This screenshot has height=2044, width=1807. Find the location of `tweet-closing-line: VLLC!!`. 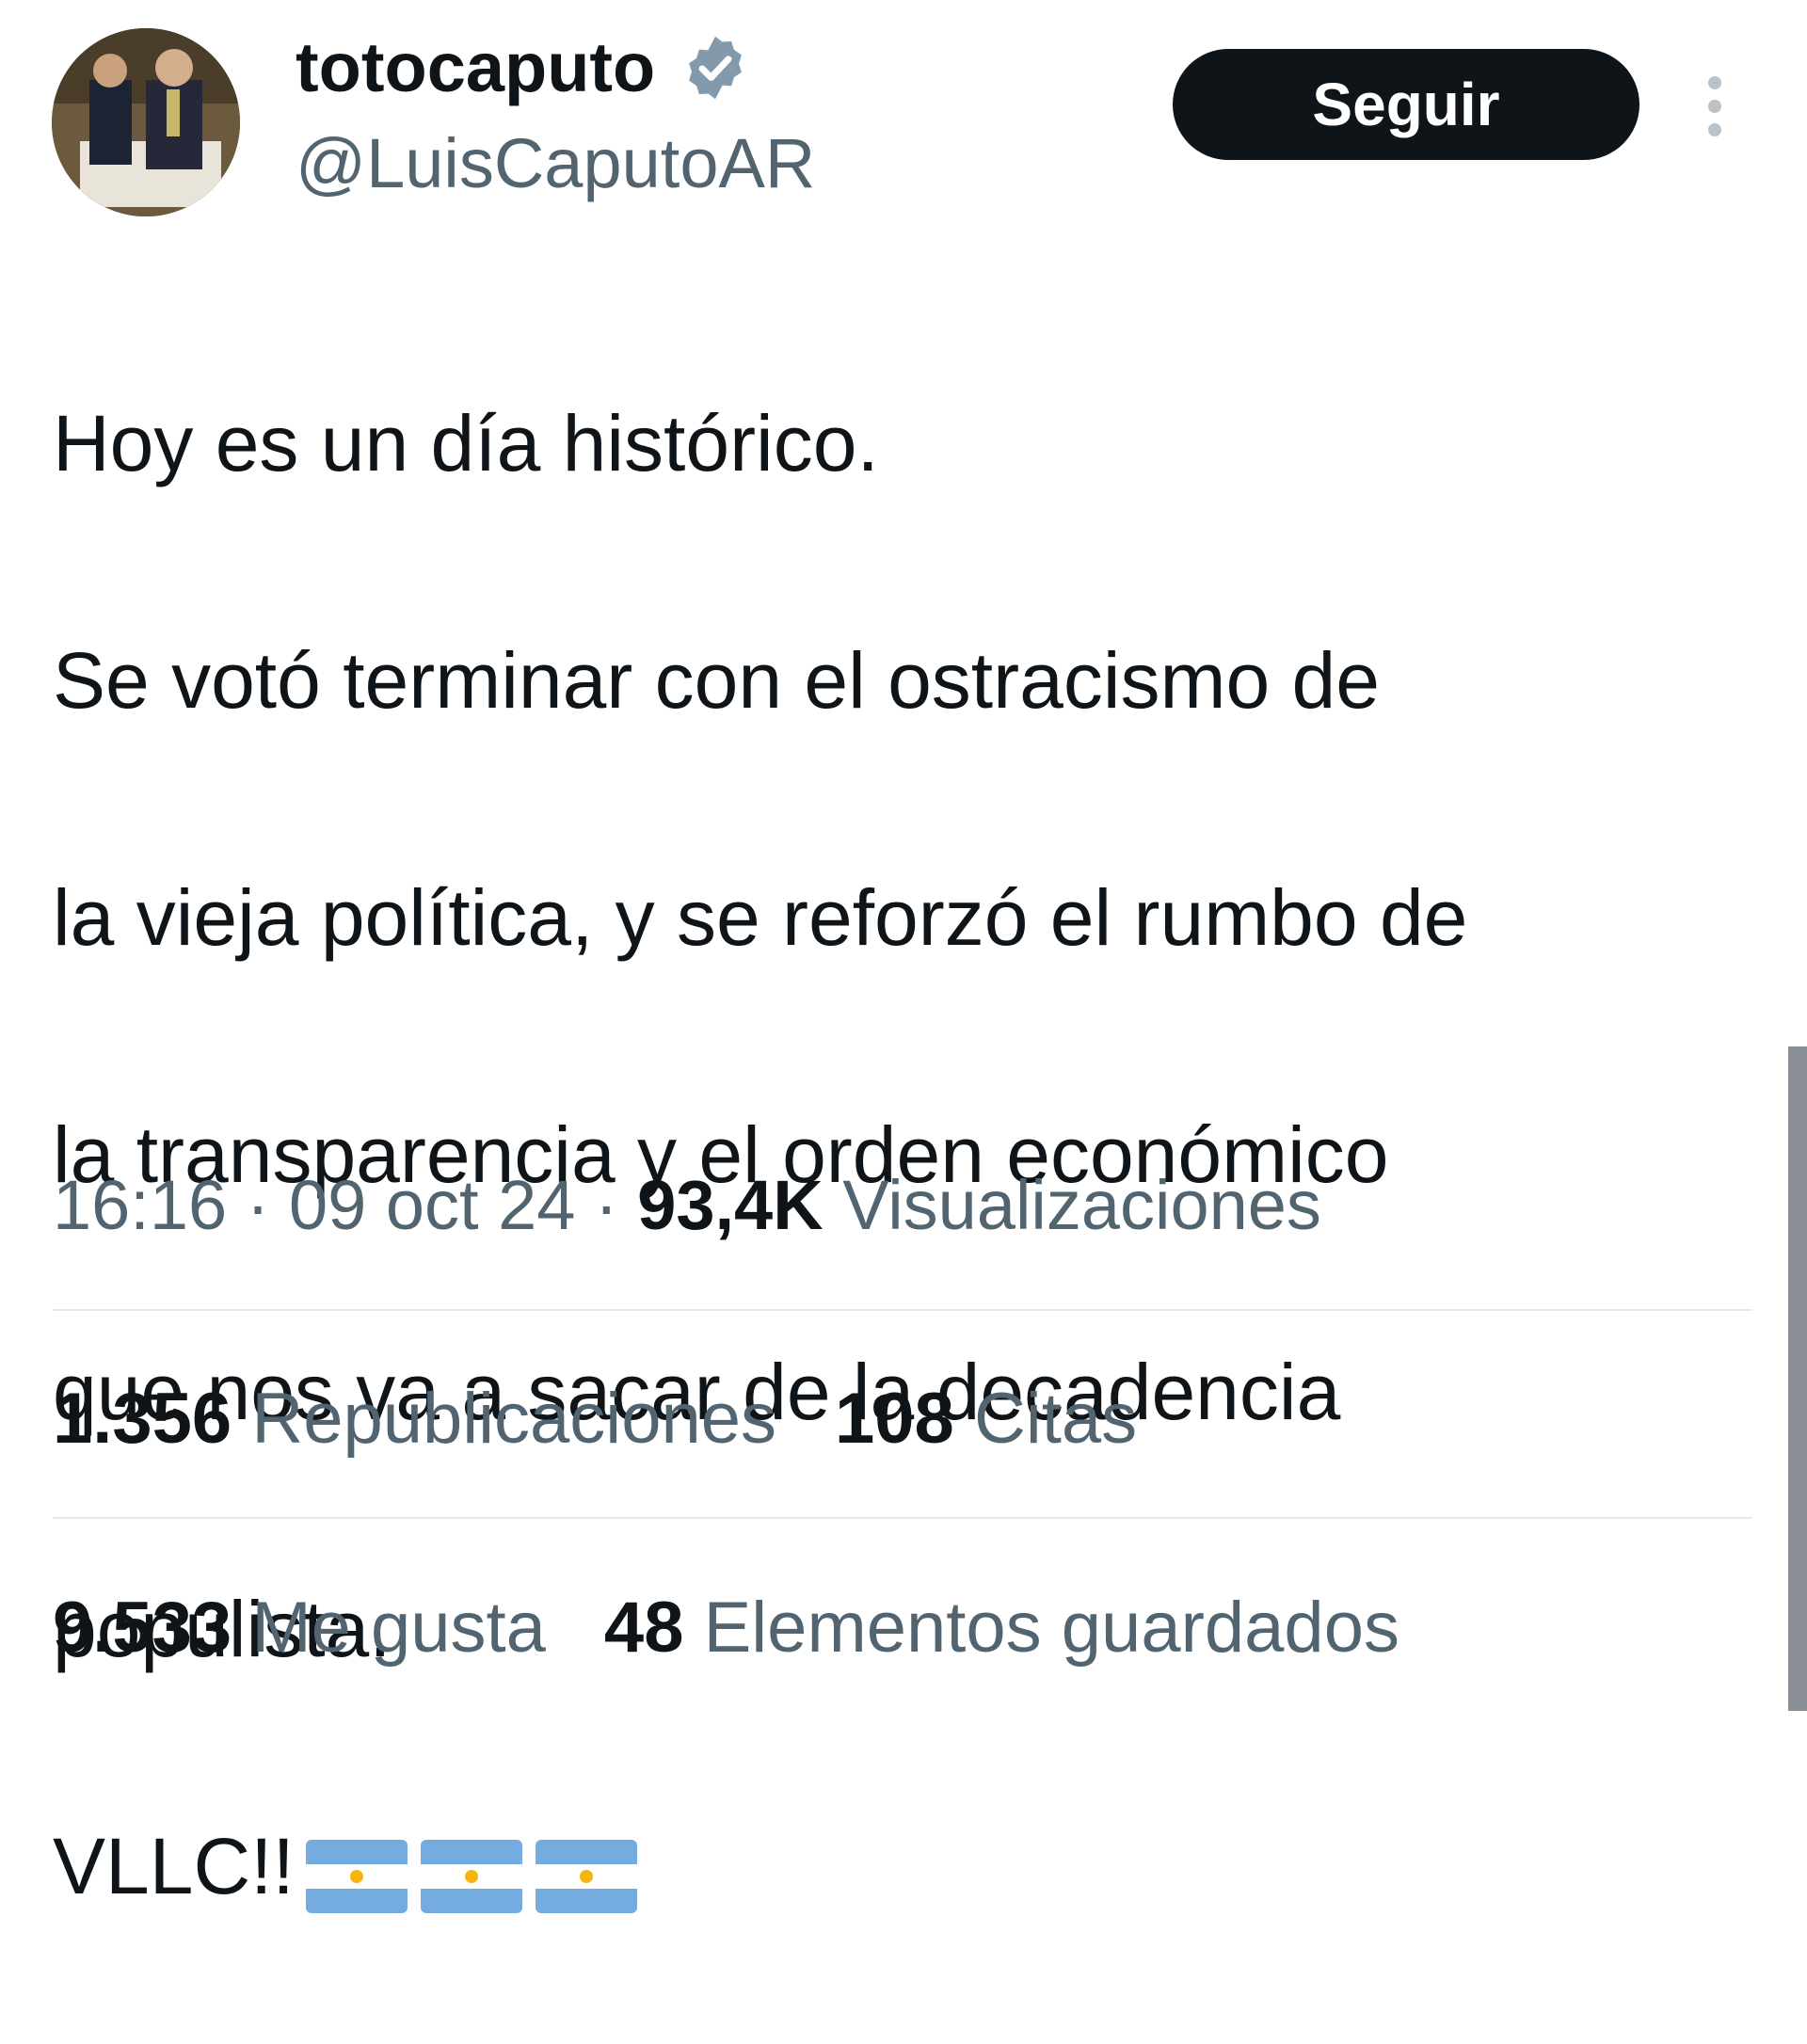

tweet-closing-line: VLLC!! is located at coordinates (900, 1866).